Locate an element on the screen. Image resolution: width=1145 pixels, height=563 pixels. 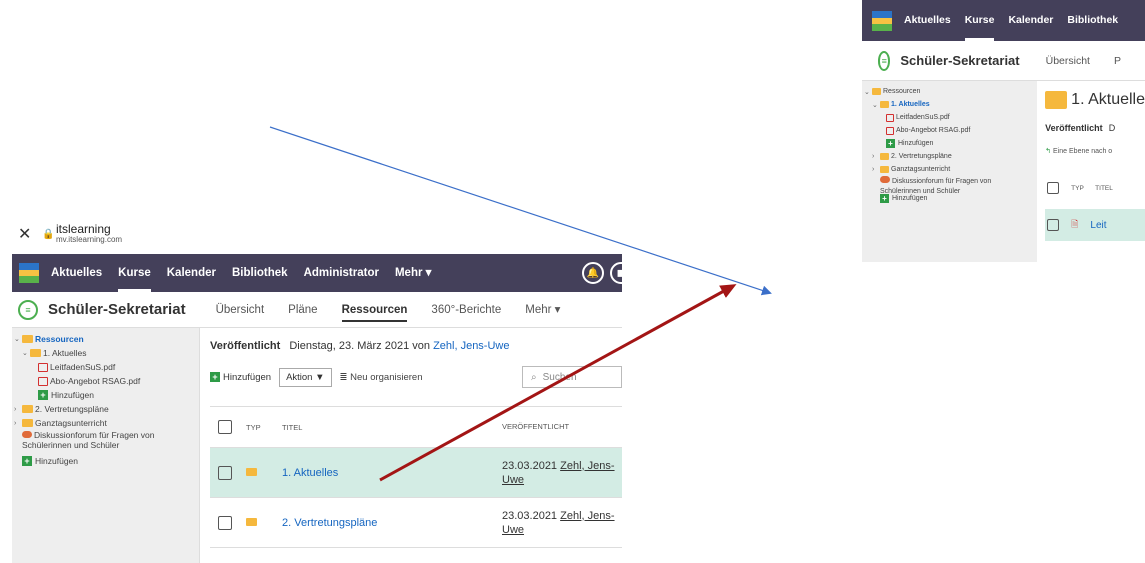
nav-mehr: Mehr ▾ is located at coordinates (413, 273).